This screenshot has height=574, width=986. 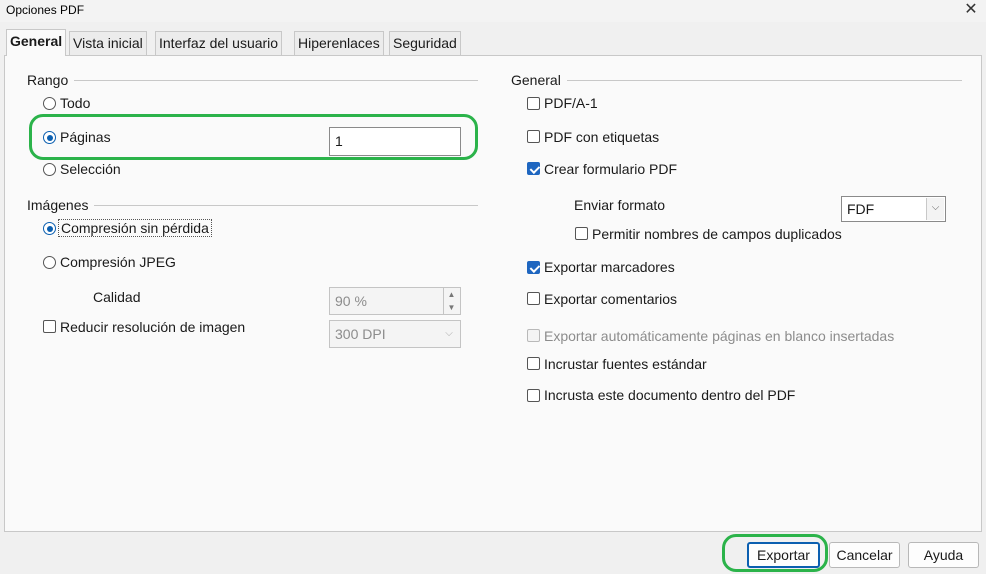 I want to click on spin-down-icon: ▼, so click(x=451, y=307).